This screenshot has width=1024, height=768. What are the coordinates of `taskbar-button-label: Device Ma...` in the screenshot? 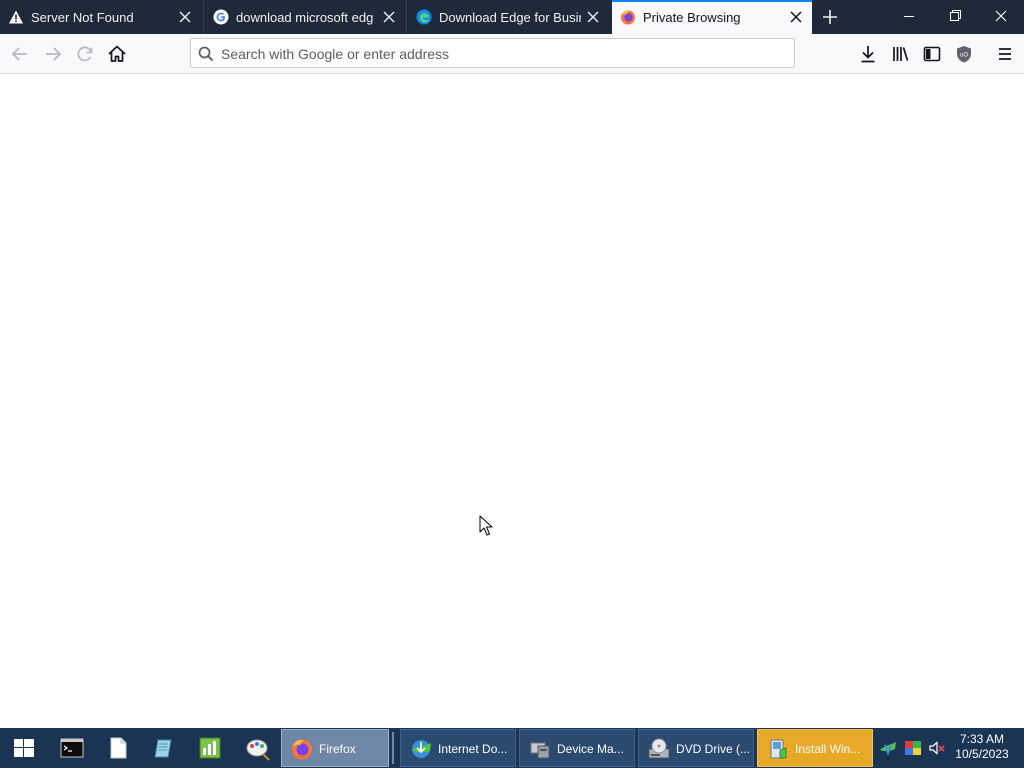 It's located at (590, 749).